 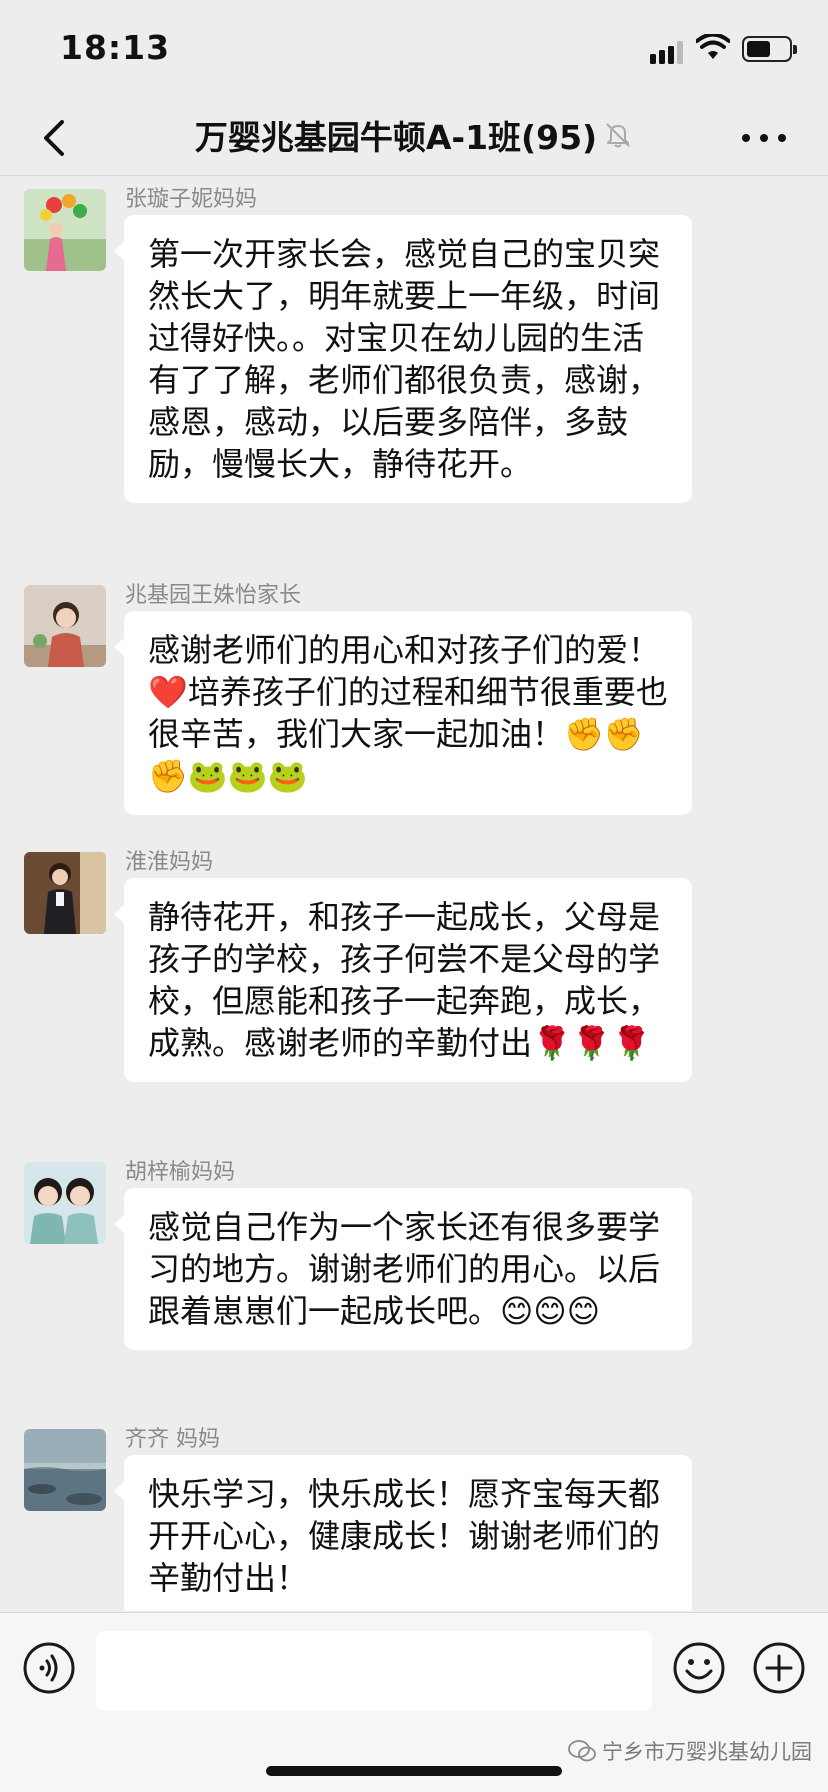 What do you see at coordinates (374, 1671) in the screenshot?
I see `message-input` at bounding box center [374, 1671].